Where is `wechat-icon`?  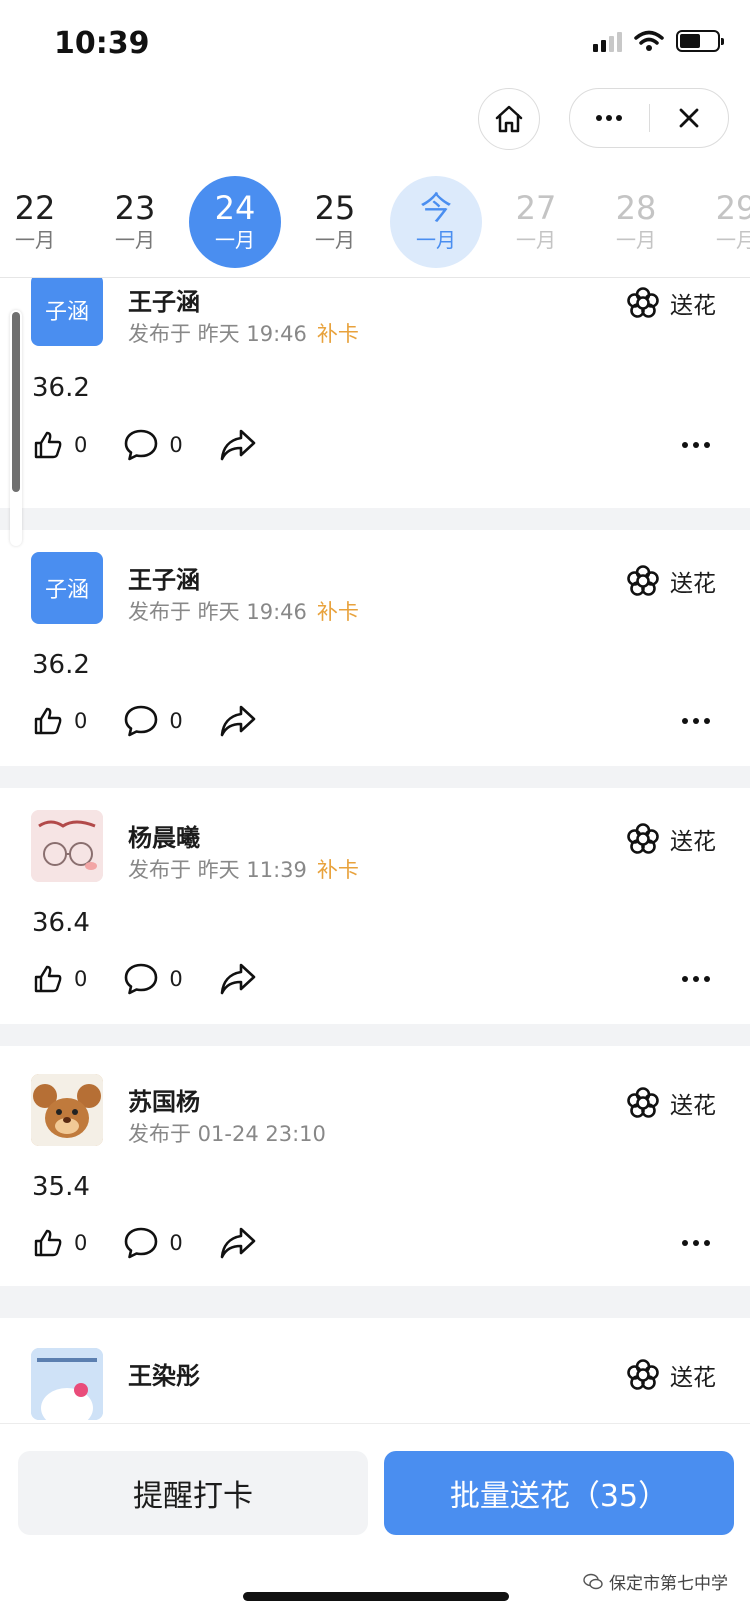
wechat-icon is located at coordinates (593, 1581).